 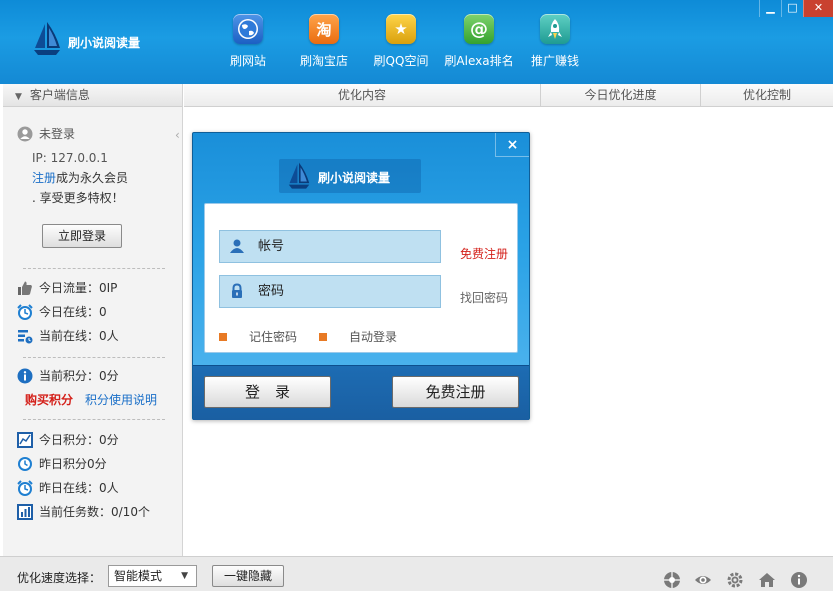 I want to click on nav-label: 刷淘宝店, so click(x=323, y=61).